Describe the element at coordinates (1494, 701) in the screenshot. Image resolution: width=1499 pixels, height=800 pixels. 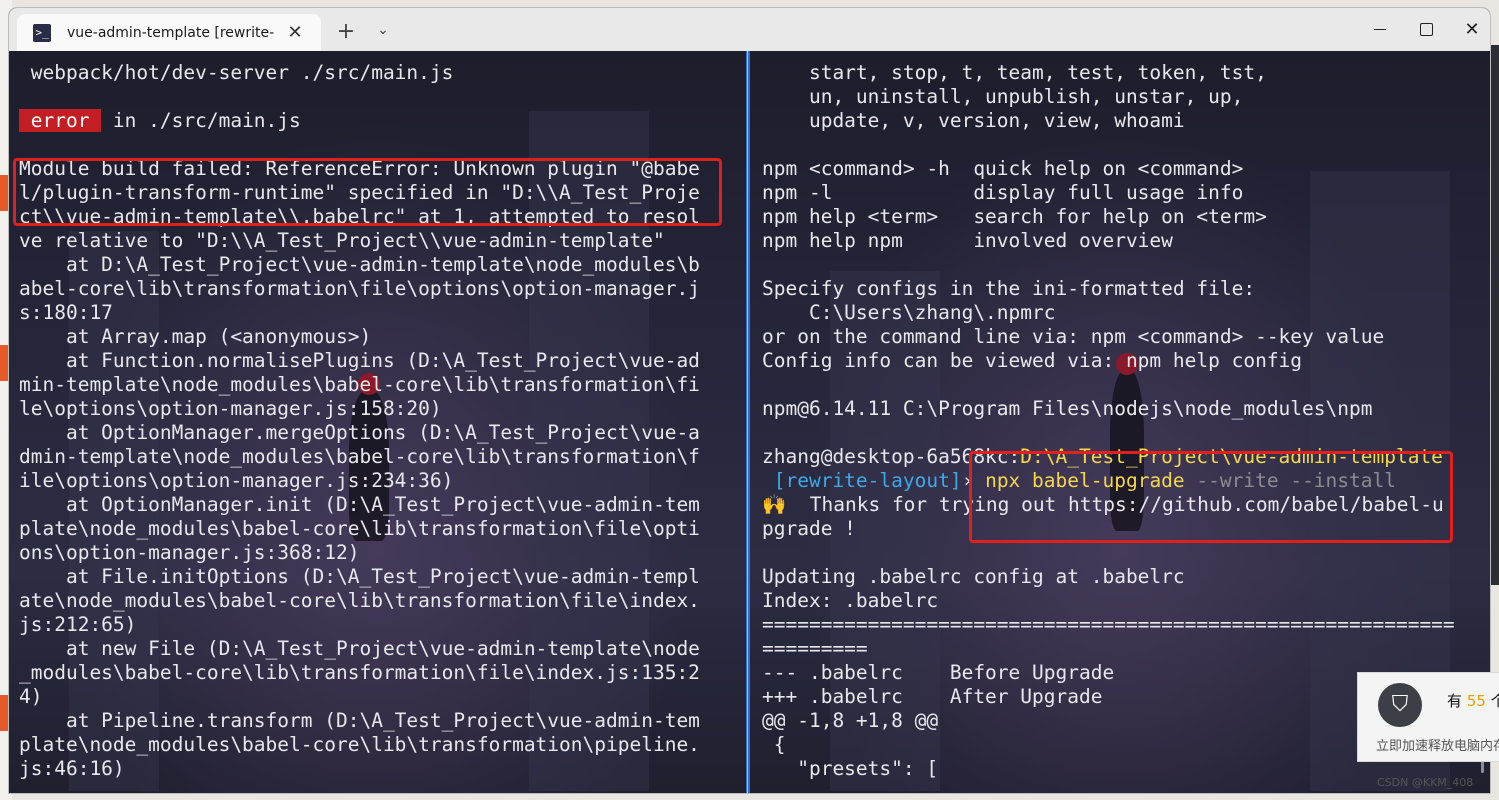
I see `notification-title-suffix: 个` at that location.